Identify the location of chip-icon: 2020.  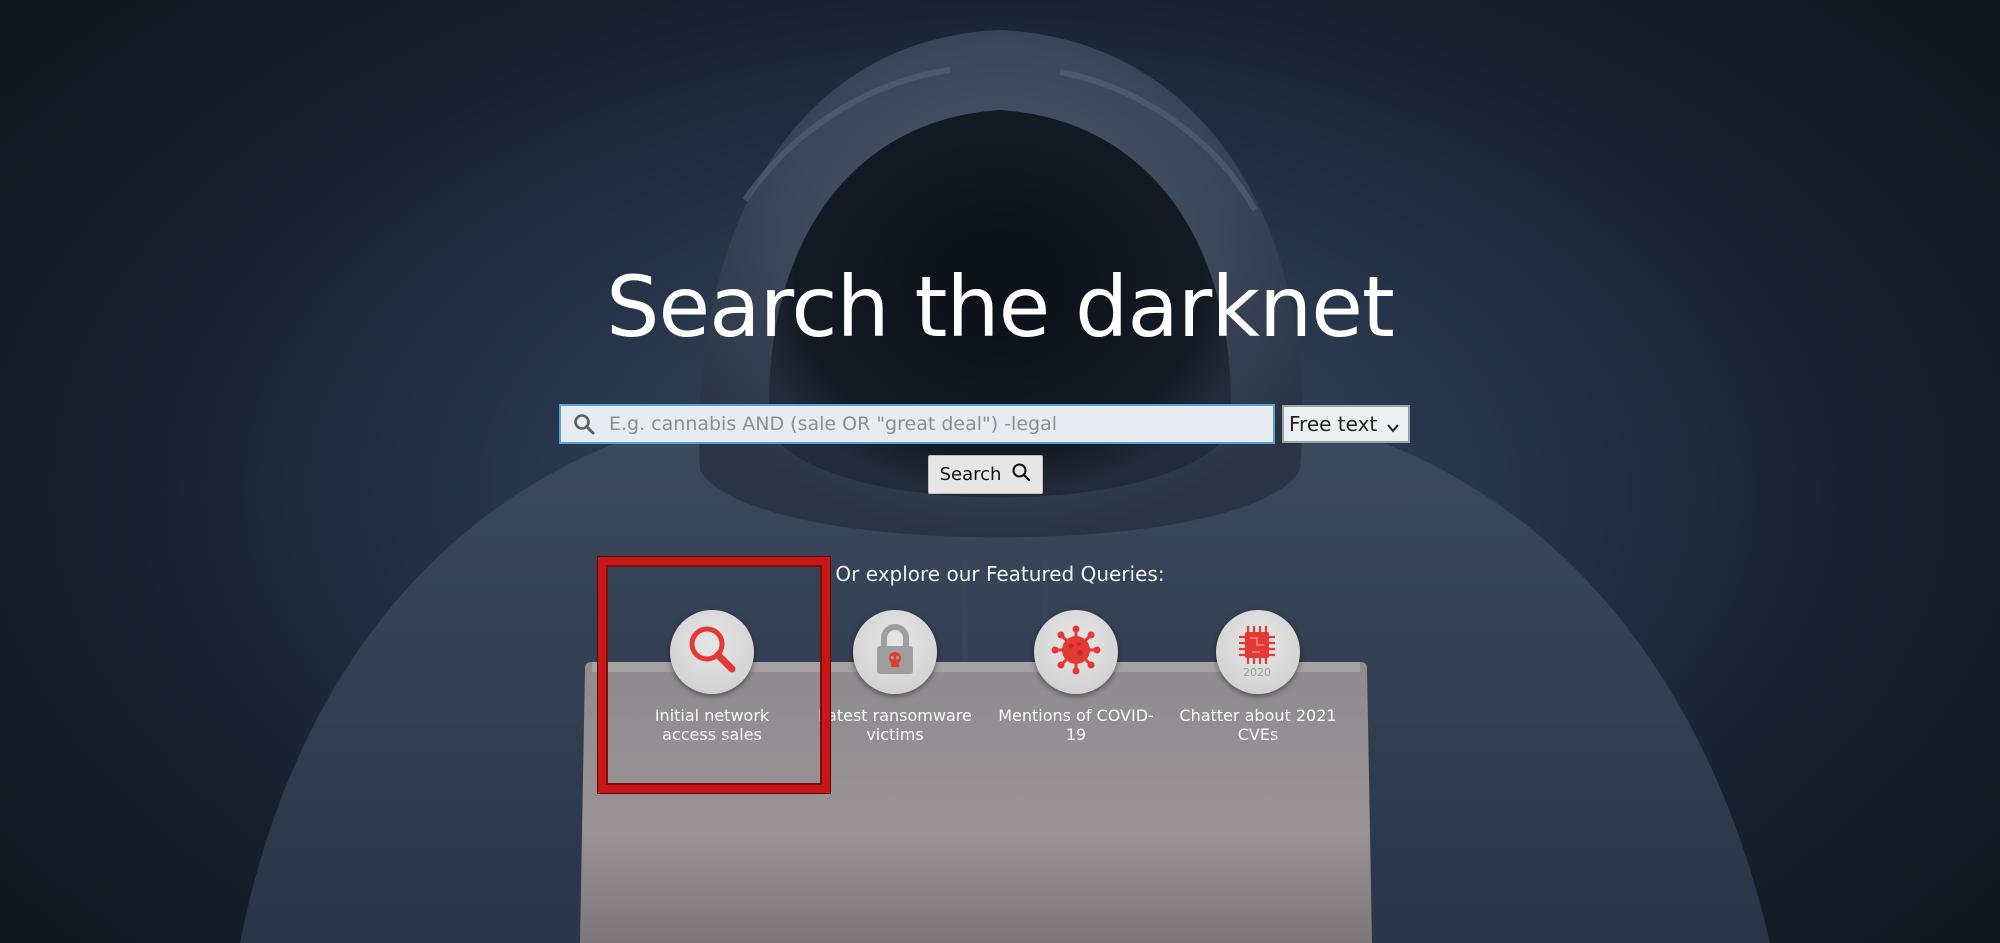
(1258, 652).